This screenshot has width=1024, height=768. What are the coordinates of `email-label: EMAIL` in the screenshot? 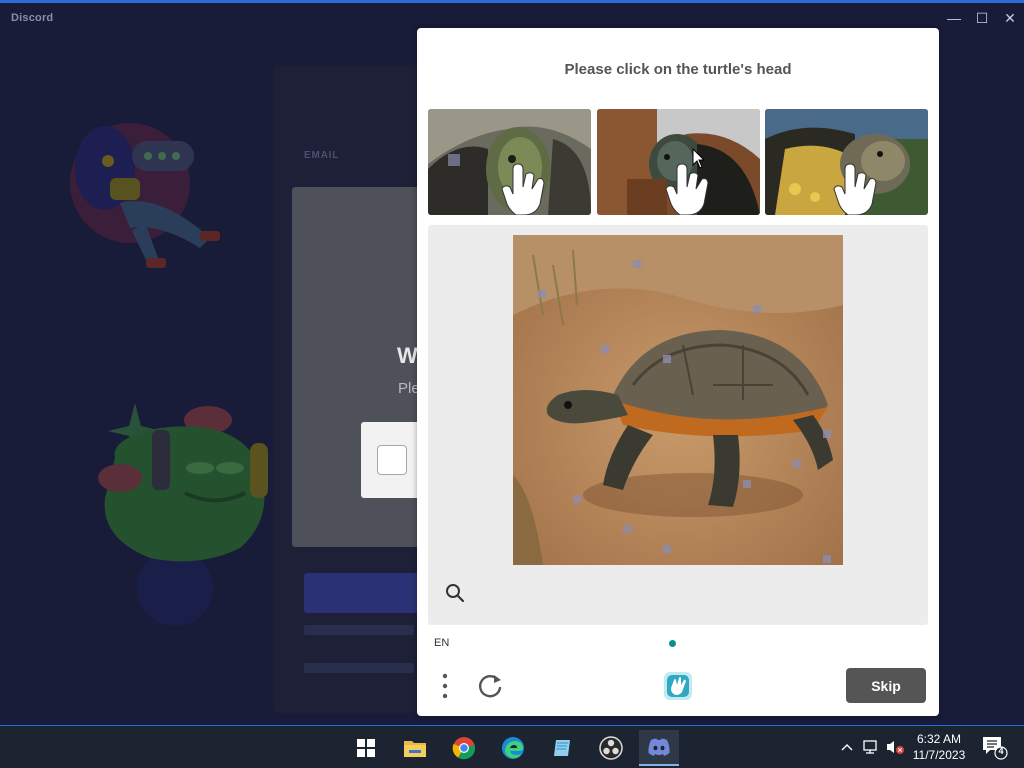 It's located at (322, 155).